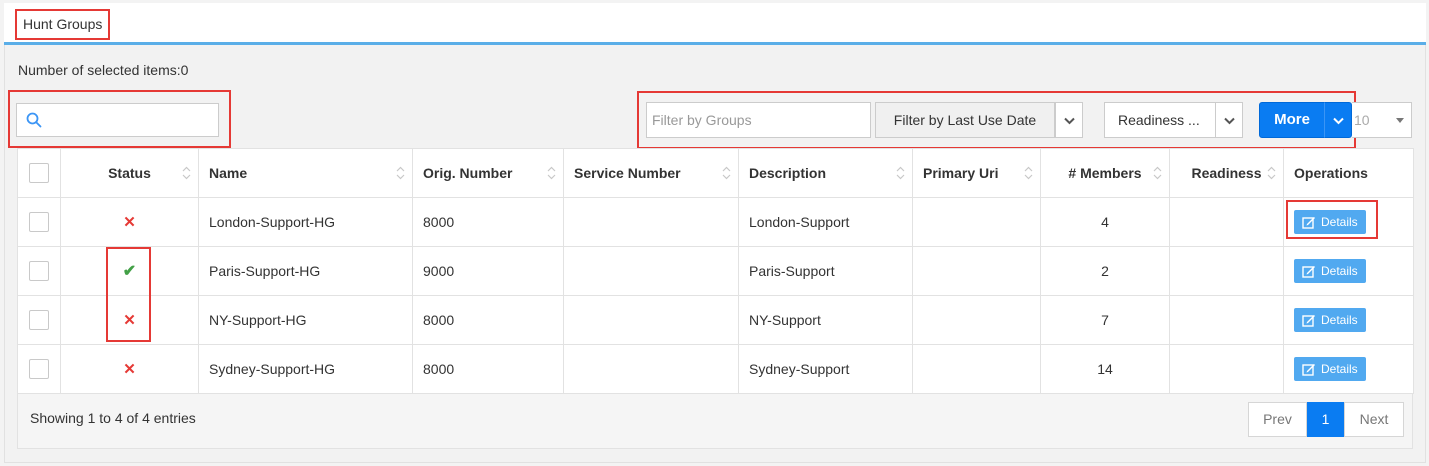 The height and width of the screenshot is (466, 1429). Describe the element at coordinates (468, 173) in the screenshot. I see `column-header-label: Orig. Number` at that location.